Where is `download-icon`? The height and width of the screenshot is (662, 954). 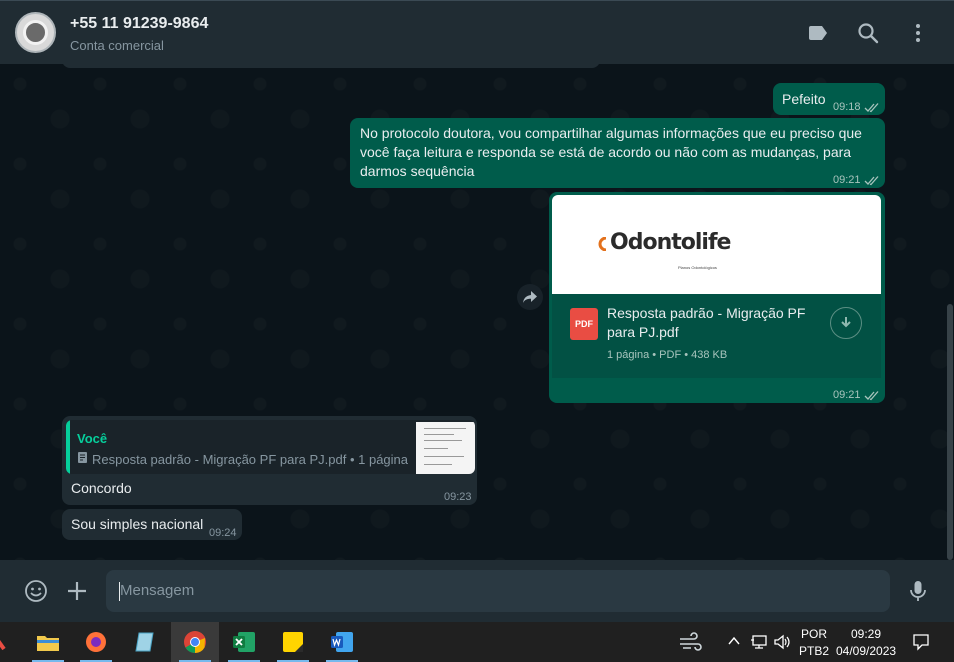
download-icon is located at coordinates (846, 322).